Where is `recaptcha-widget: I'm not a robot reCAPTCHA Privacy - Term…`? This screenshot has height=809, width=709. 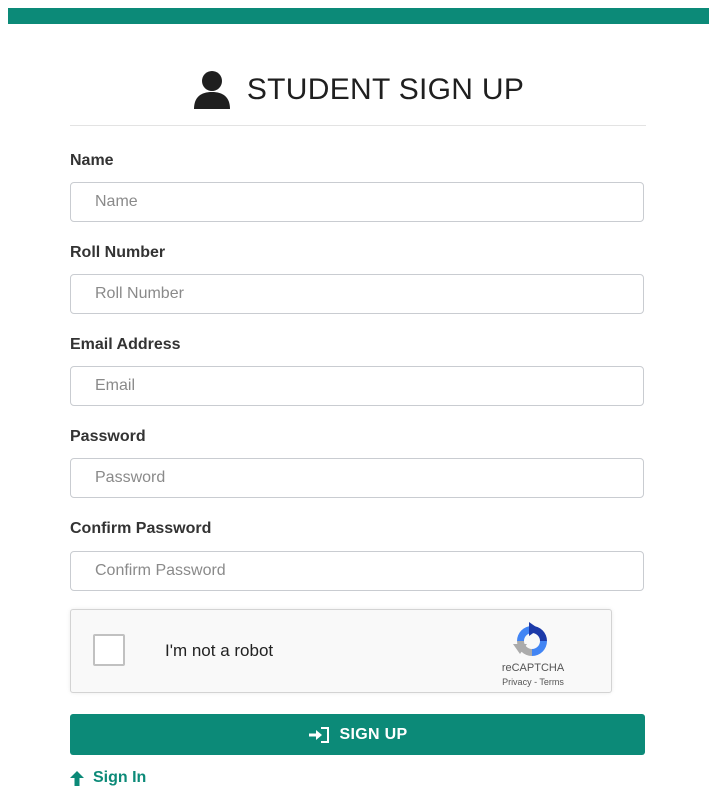 recaptcha-widget: I'm not a robot reCAPTCHA Privacy - Term… is located at coordinates (341, 651).